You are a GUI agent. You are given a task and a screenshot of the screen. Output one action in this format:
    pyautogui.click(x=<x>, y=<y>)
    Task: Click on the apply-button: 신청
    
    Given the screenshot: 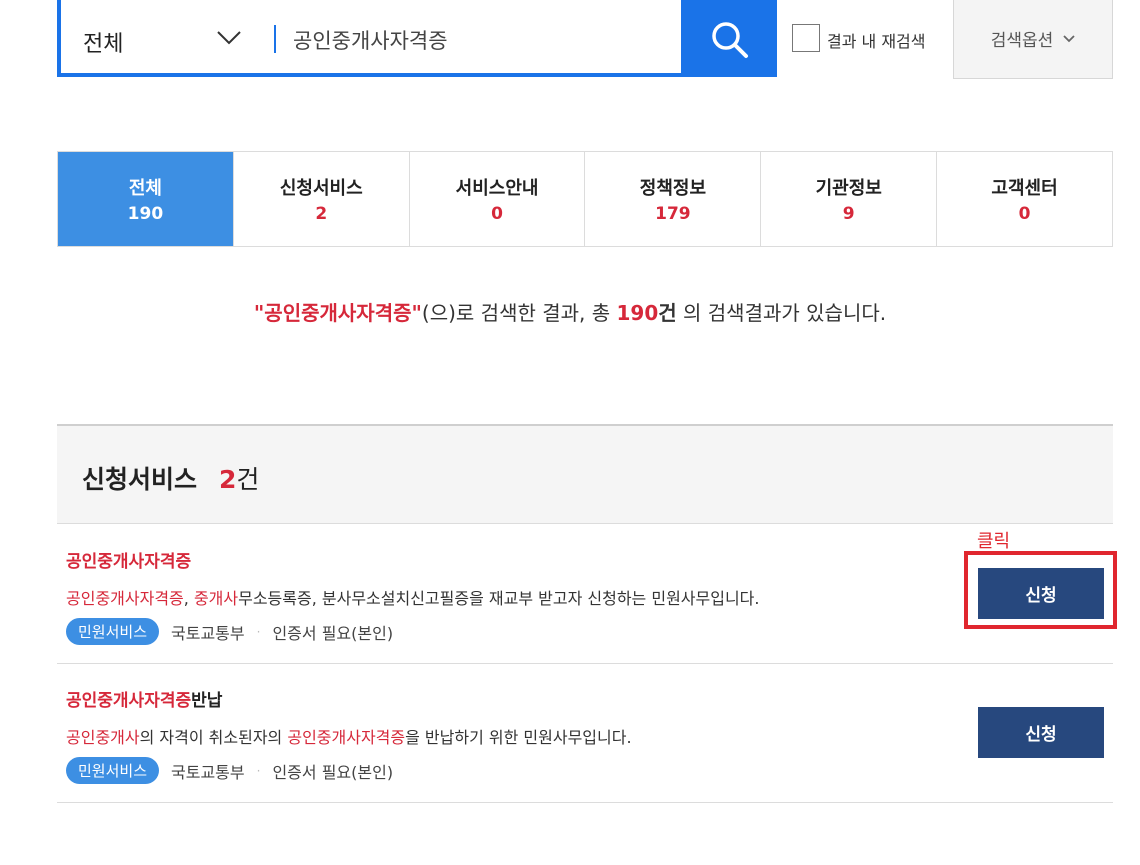 What is the action you would take?
    pyautogui.click(x=1041, y=732)
    